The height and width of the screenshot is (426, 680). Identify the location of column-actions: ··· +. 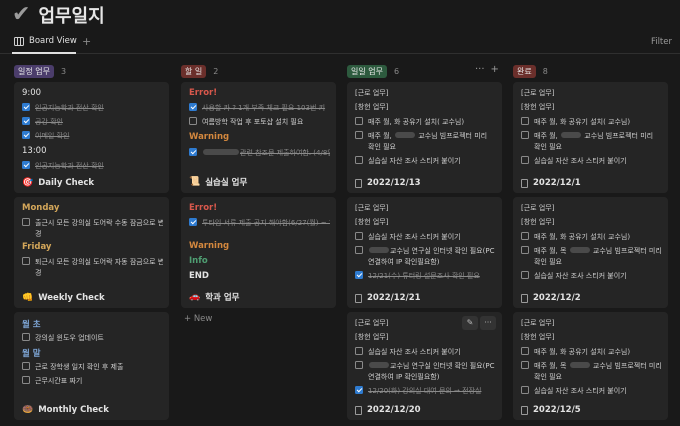
(487, 69).